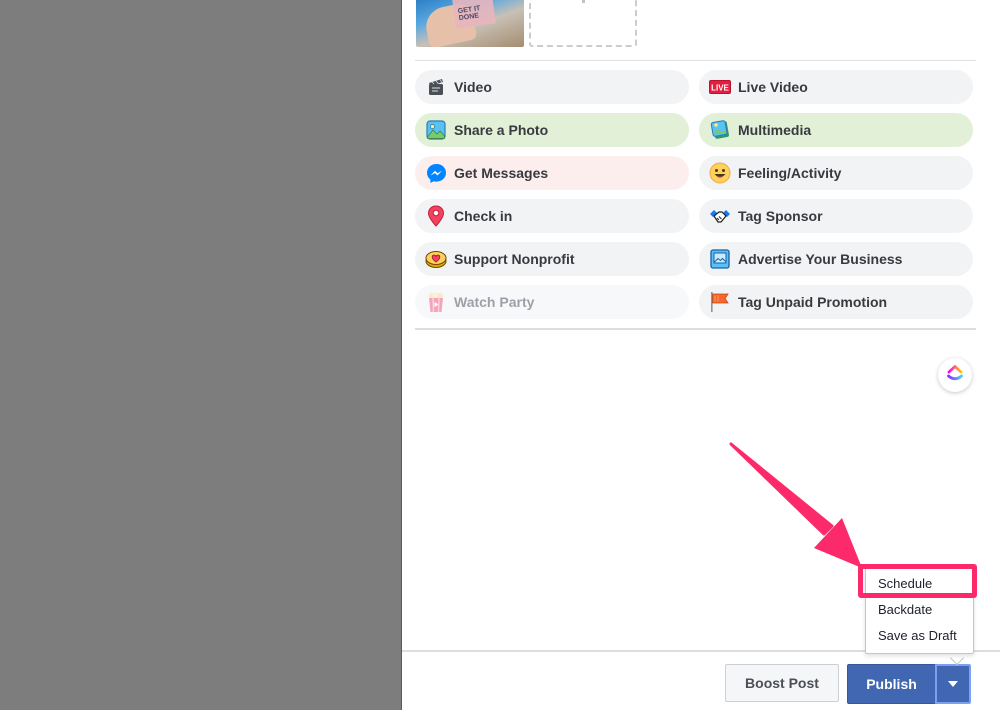  Describe the element at coordinates (494, 302) in the screenshot. I see `option-label: Watch Party` at that location.